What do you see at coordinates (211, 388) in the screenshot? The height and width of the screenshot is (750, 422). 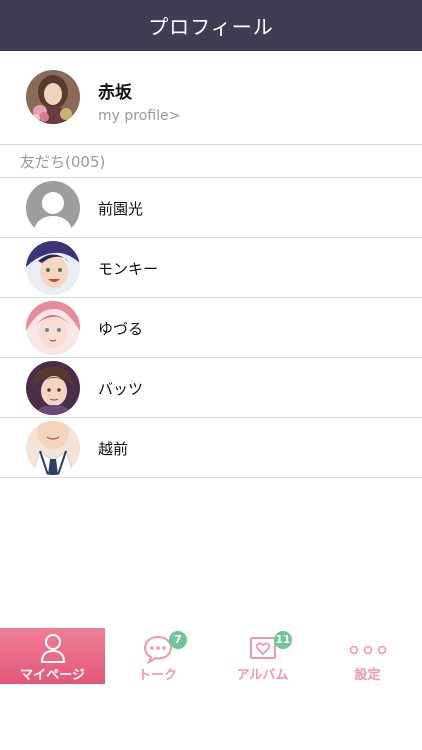 I see `friend-row: バッツ` at bounding box center [211, 388].